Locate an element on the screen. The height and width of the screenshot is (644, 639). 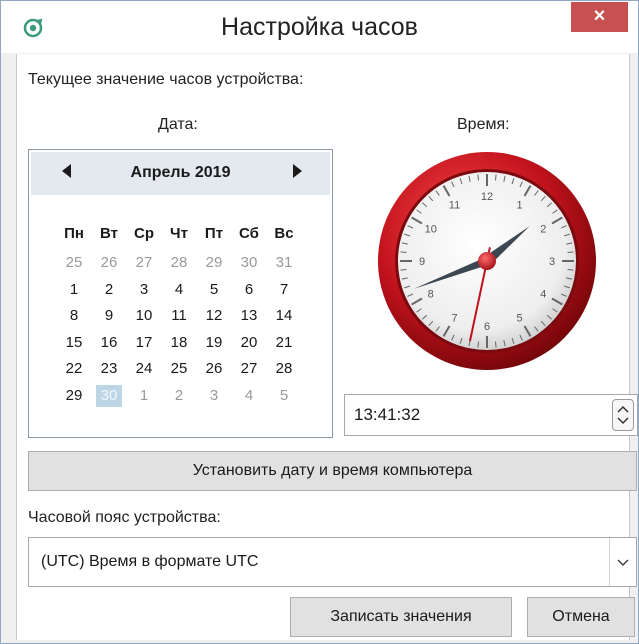
calendar-day: 23 is located at coordinates (109, 369).